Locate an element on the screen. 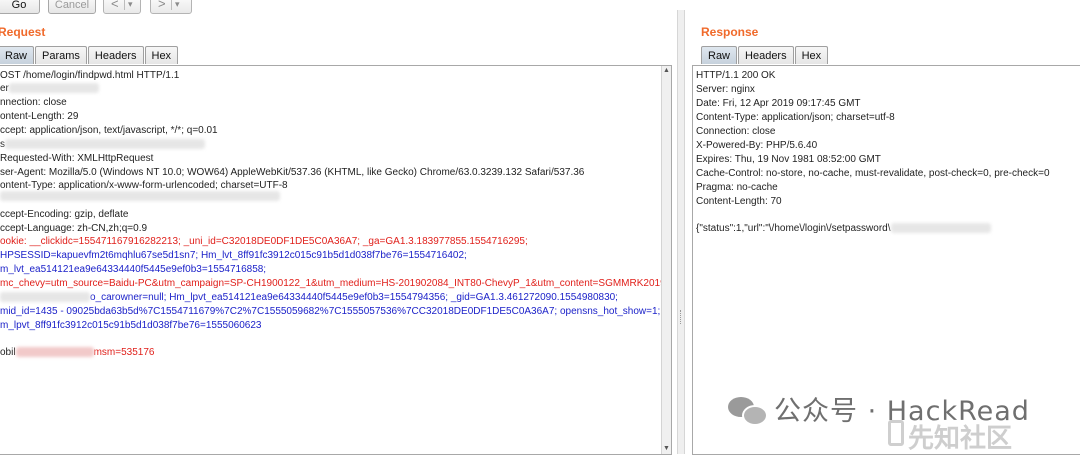  header-line: Expires: Thu, 19 Nov 1981 08:52:00 GMT is located at coordinates (788, 159).